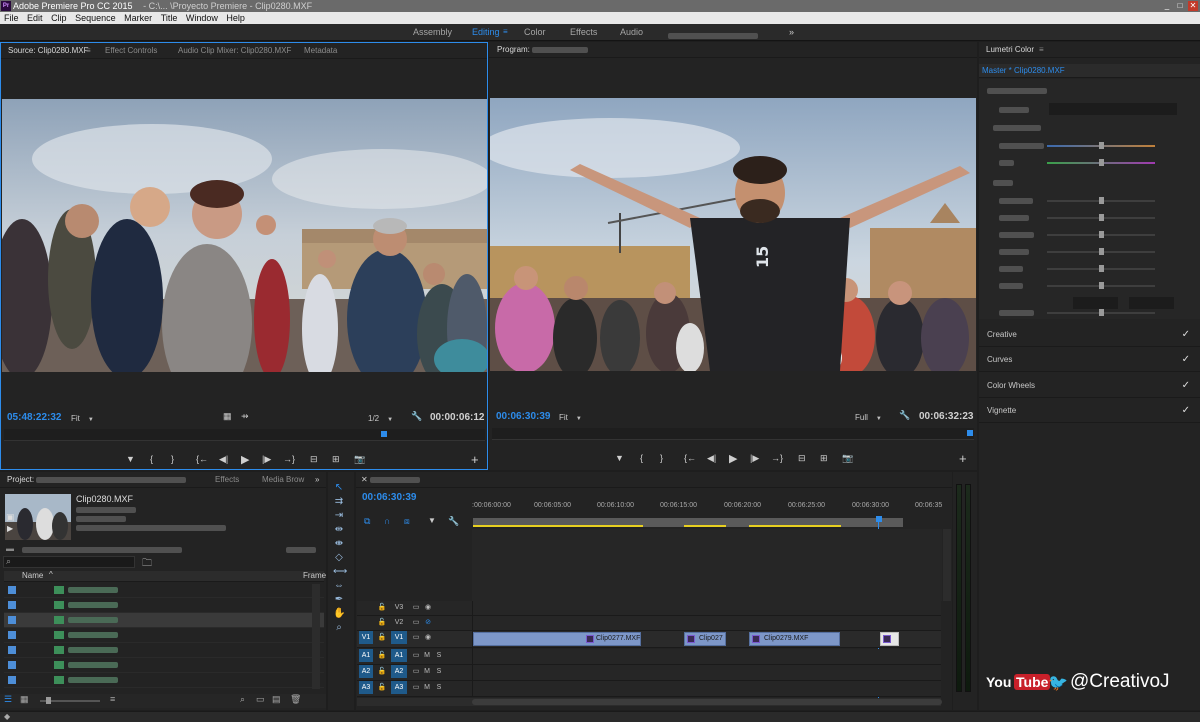 The width and height of the screenshot is (1200, 722). What do you see at coordinates (317, 480) in the screenshot?
I see `project-overflow-icon: »` at bounding box center [317, 480].